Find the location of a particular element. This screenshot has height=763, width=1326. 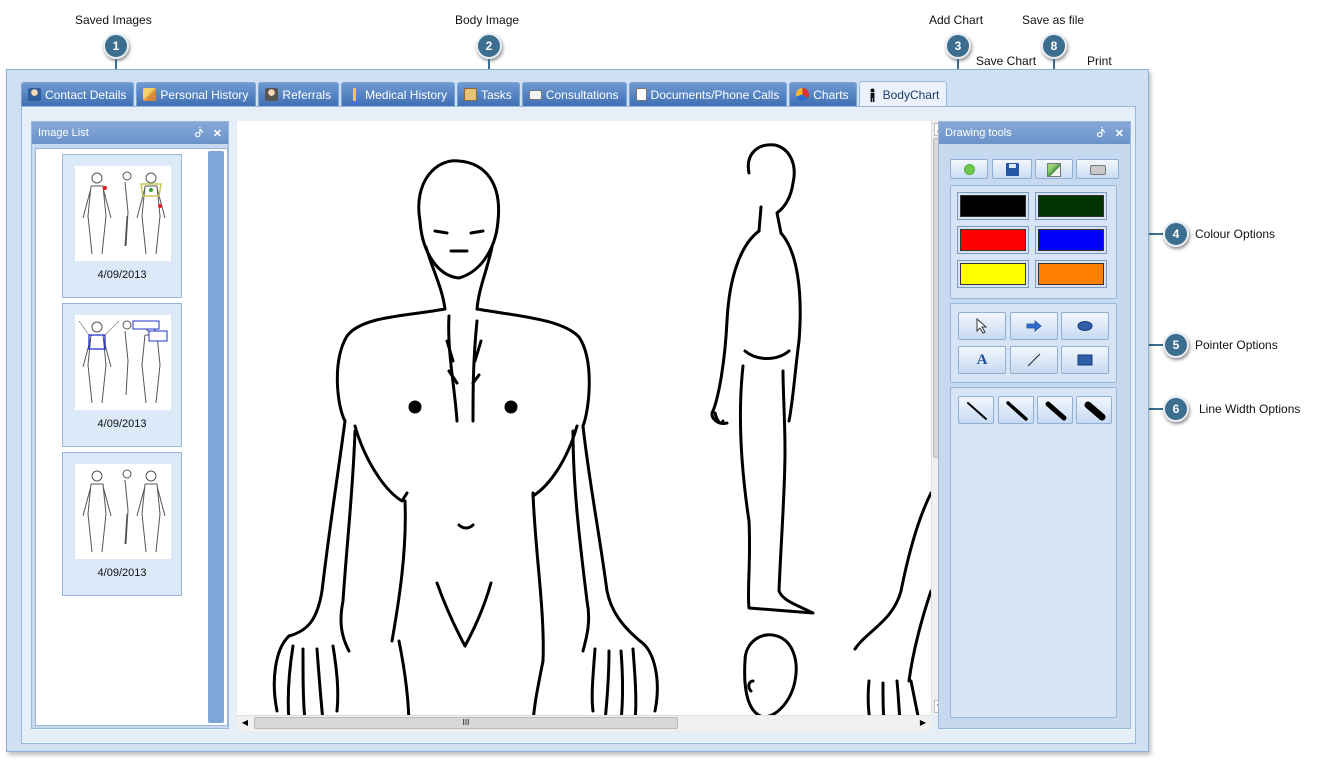

tab-tasks: Tasks is located at coordinates (488, 94).